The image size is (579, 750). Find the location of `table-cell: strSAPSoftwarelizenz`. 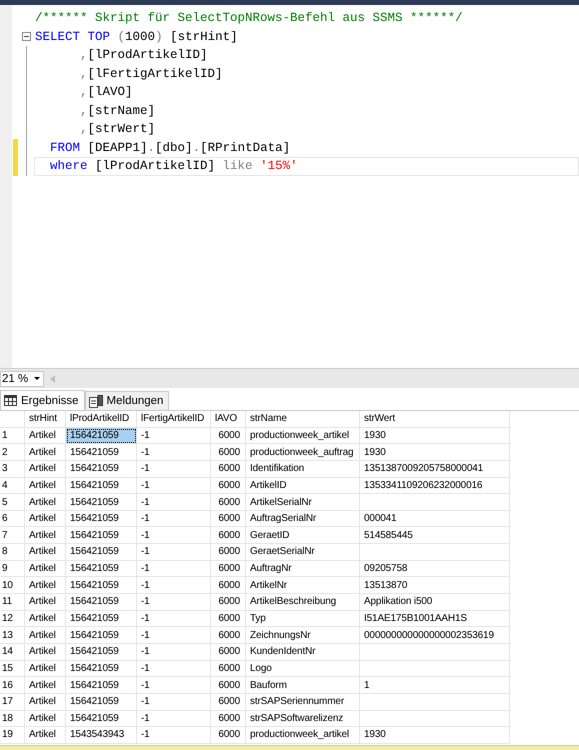

table-cell: strSAPSoftwarelizenz is located at coordinates (303, 719).